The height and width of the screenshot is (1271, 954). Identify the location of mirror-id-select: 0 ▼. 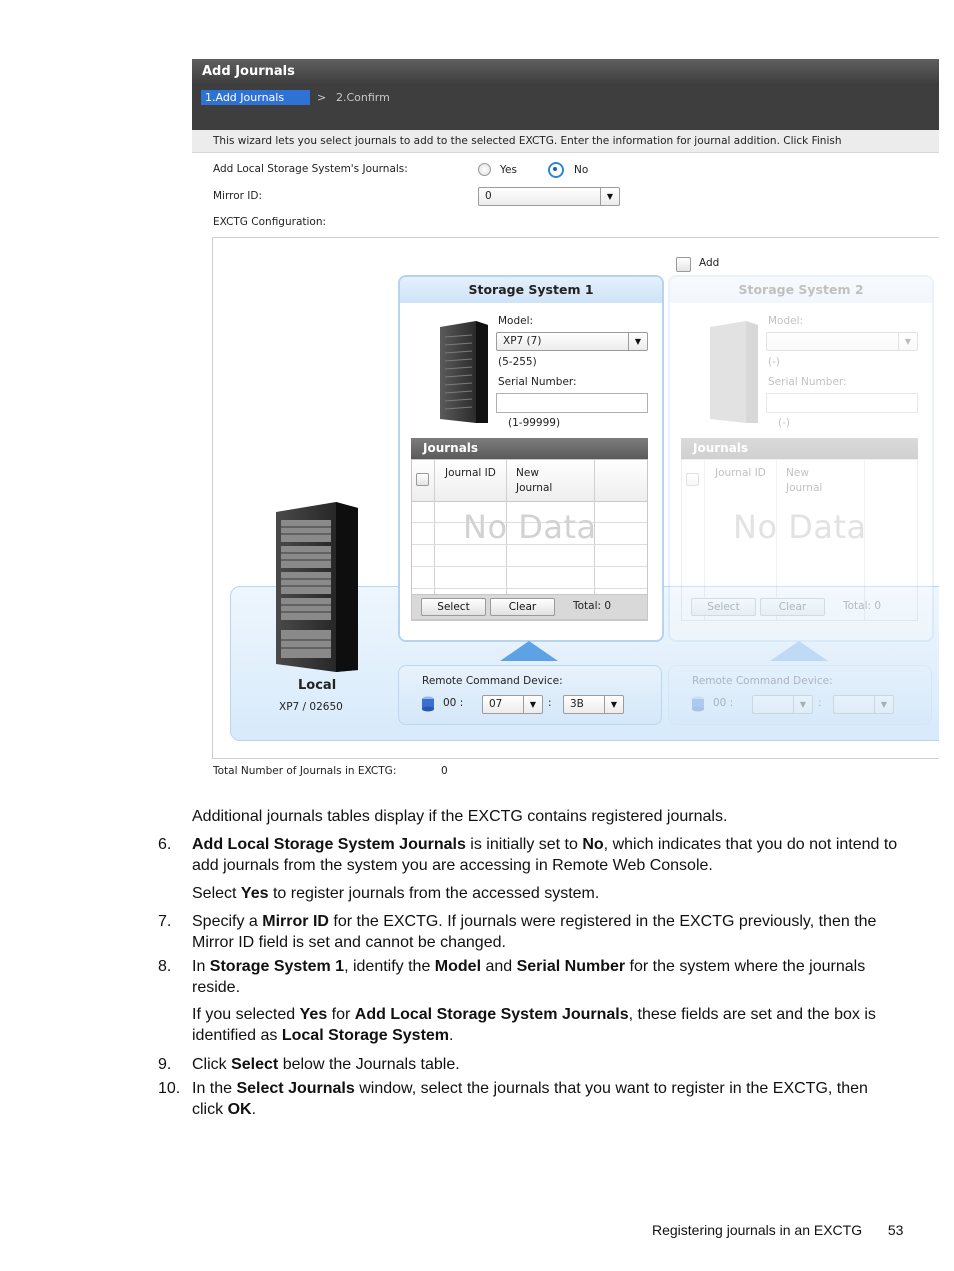
(549, 196).